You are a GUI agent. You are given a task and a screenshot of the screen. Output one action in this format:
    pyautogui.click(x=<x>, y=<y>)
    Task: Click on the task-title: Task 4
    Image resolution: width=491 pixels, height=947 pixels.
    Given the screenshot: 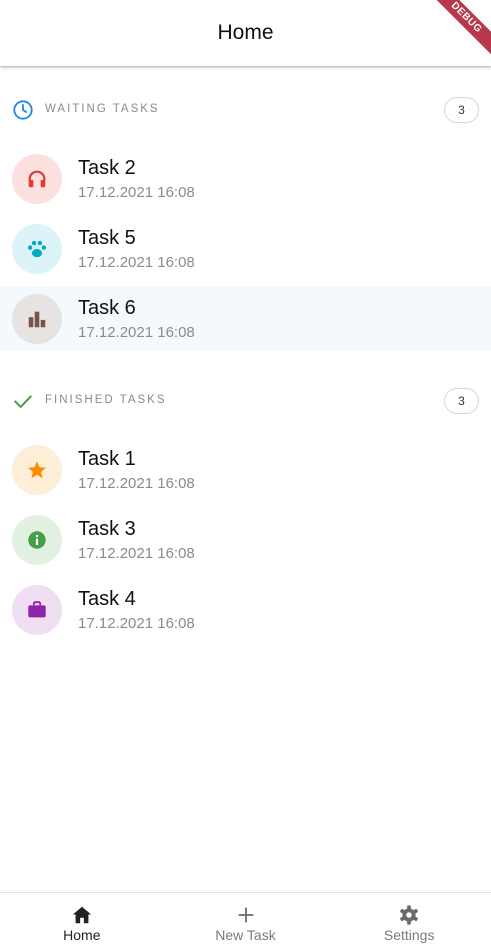 What is the action you would take?
    pyautogui.click(x=107, y=599)
    